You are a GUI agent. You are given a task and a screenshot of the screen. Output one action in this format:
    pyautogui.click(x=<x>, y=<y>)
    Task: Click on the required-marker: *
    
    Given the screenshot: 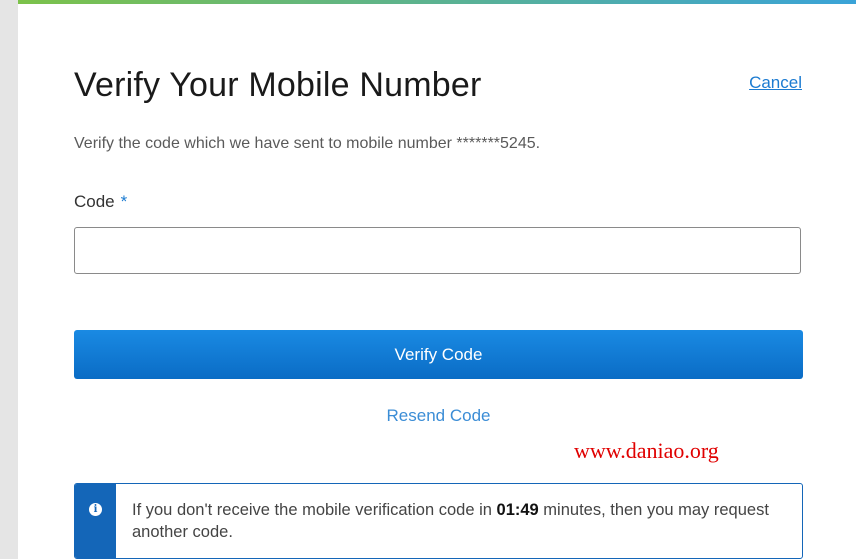 What is the action you would take?
    pyautogui.click(x=124, y=201)
    